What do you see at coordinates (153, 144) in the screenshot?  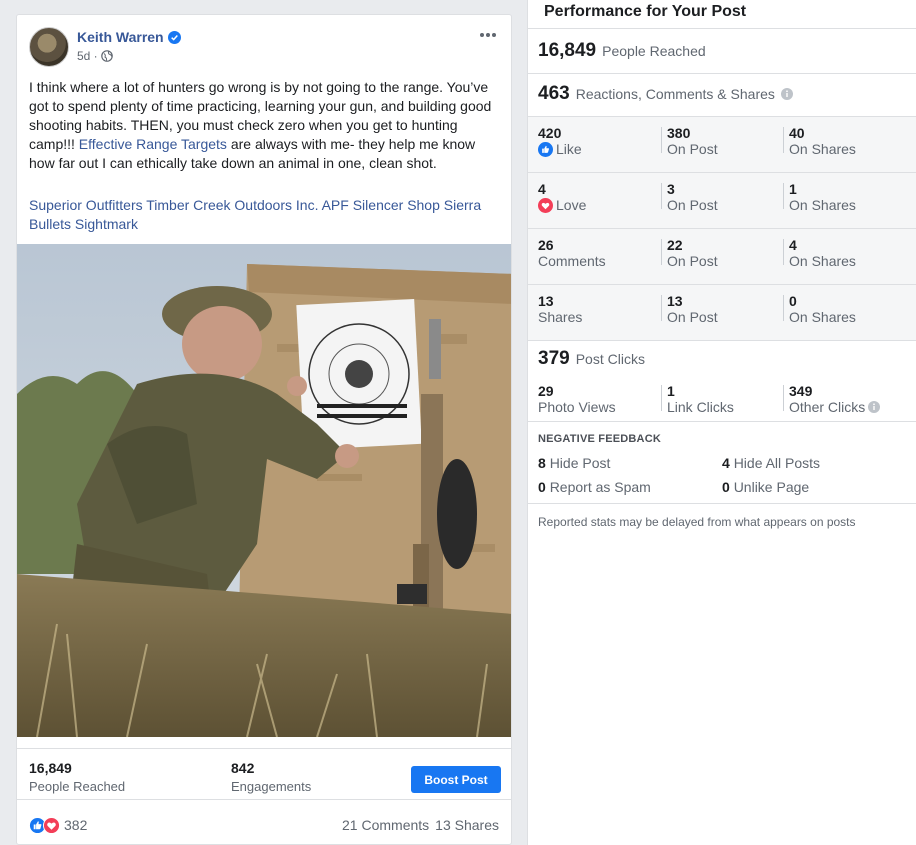 I see `effective-range-targets-link: Effective Range Targets` at bounding box center [153, 144].